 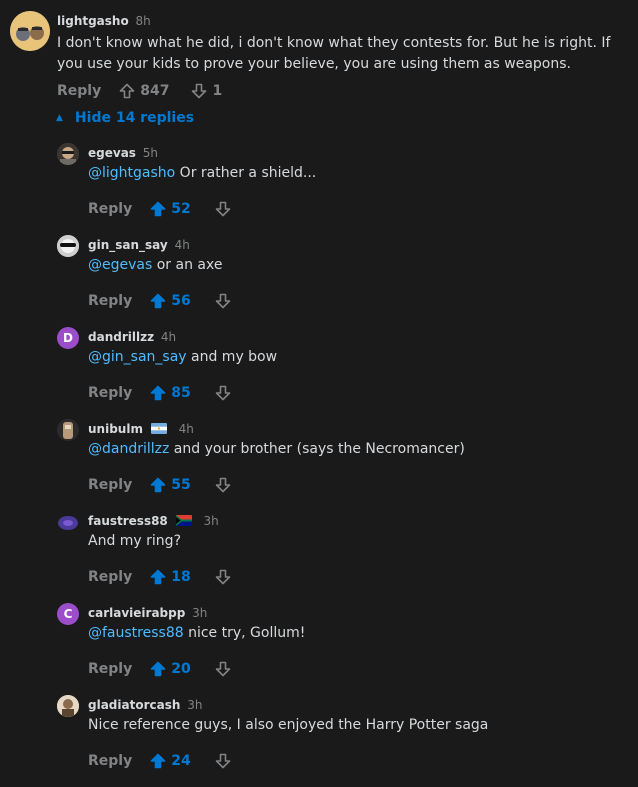 I want to click on username: carlavieirabpp, so click(x=136, y=613).